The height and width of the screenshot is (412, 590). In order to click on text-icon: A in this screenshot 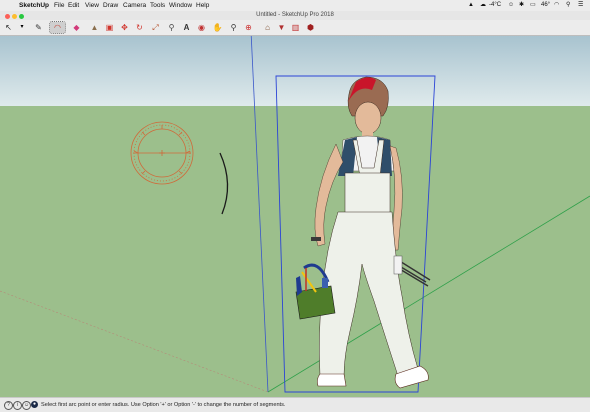, I will do `click(186, 27)`.